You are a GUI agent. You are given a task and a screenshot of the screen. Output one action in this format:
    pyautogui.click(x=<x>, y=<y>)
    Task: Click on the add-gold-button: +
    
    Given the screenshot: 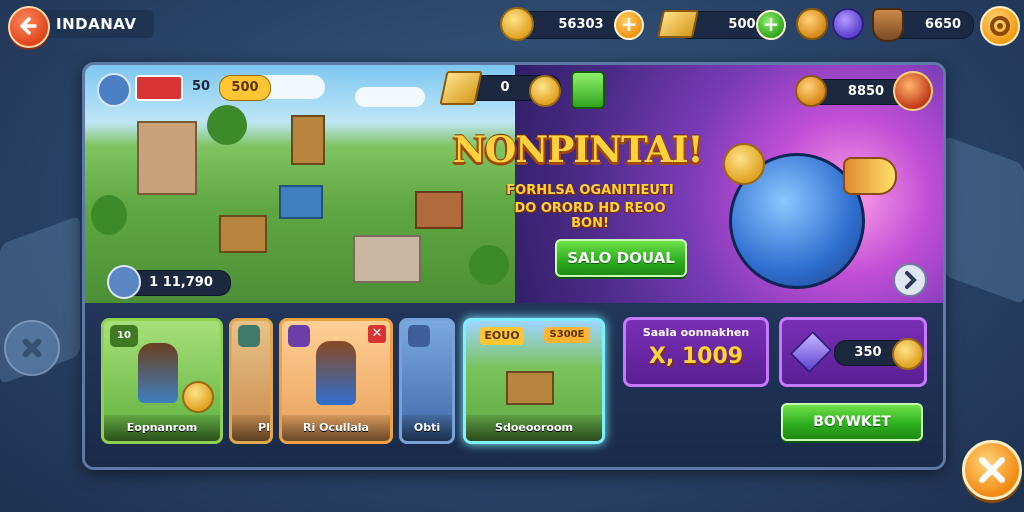 What is the action you would take?
    pyautogui.click(x=629, y=25)
    